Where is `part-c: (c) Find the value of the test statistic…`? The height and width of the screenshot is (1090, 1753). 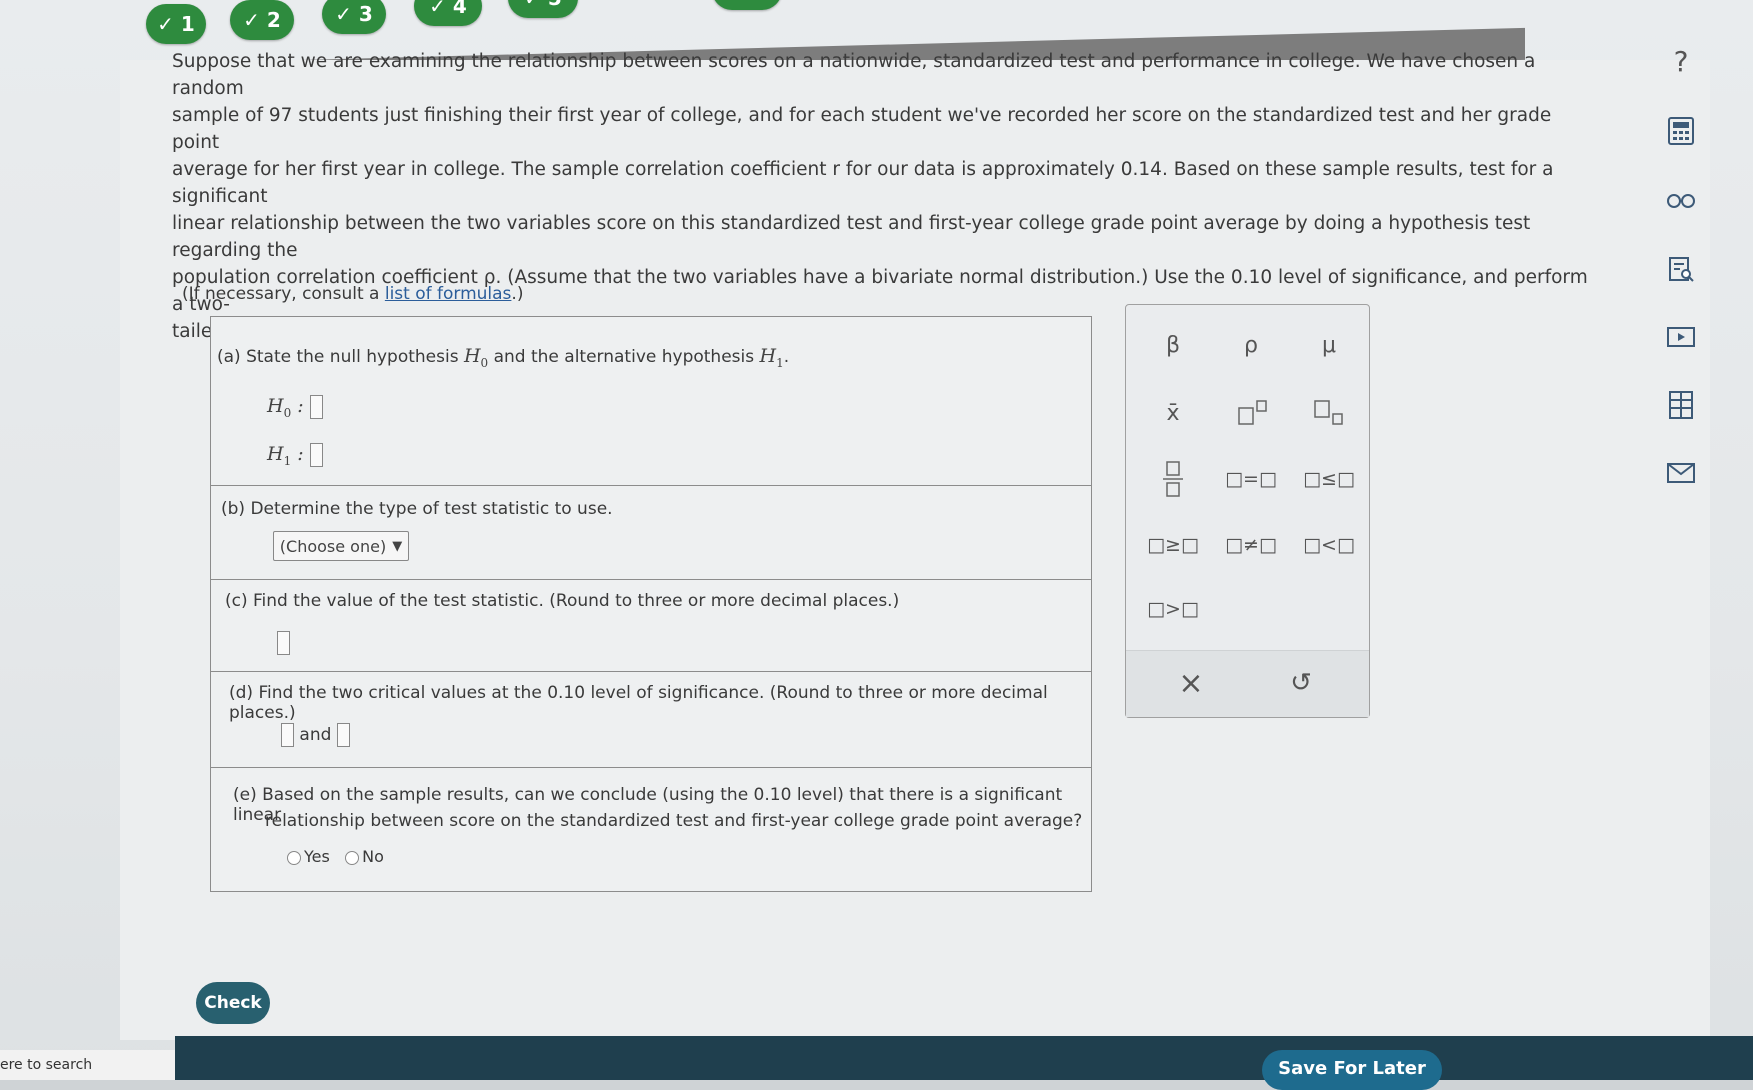 part-c: (c) Find the value of the test statistic… is located at coordinates (651, 625).